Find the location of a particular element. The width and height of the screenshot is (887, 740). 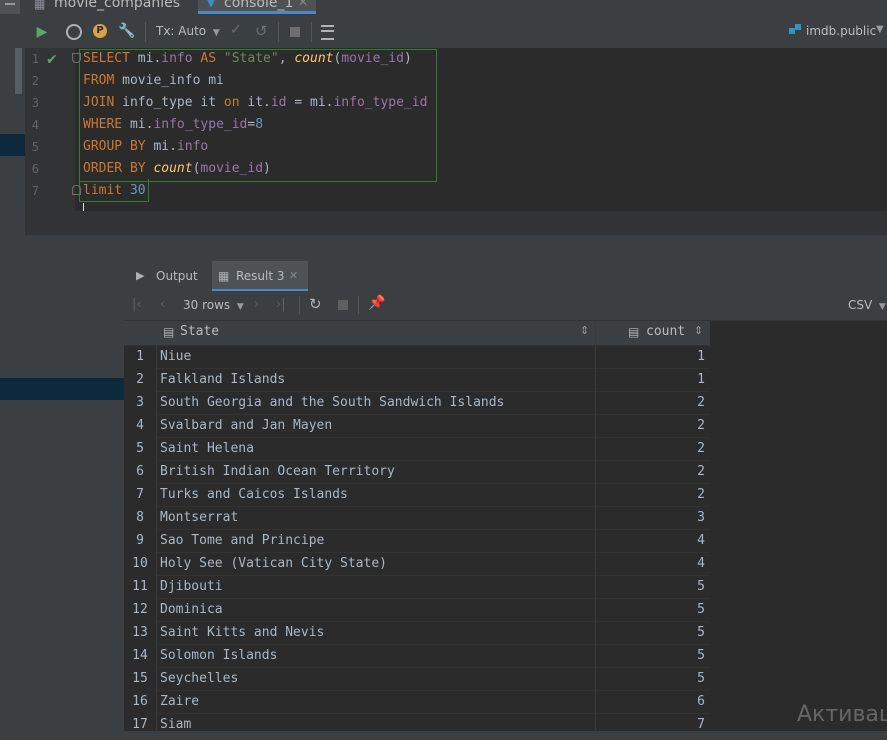

code-line: GROUP BY mi.info is located at coordinates (145, 146).